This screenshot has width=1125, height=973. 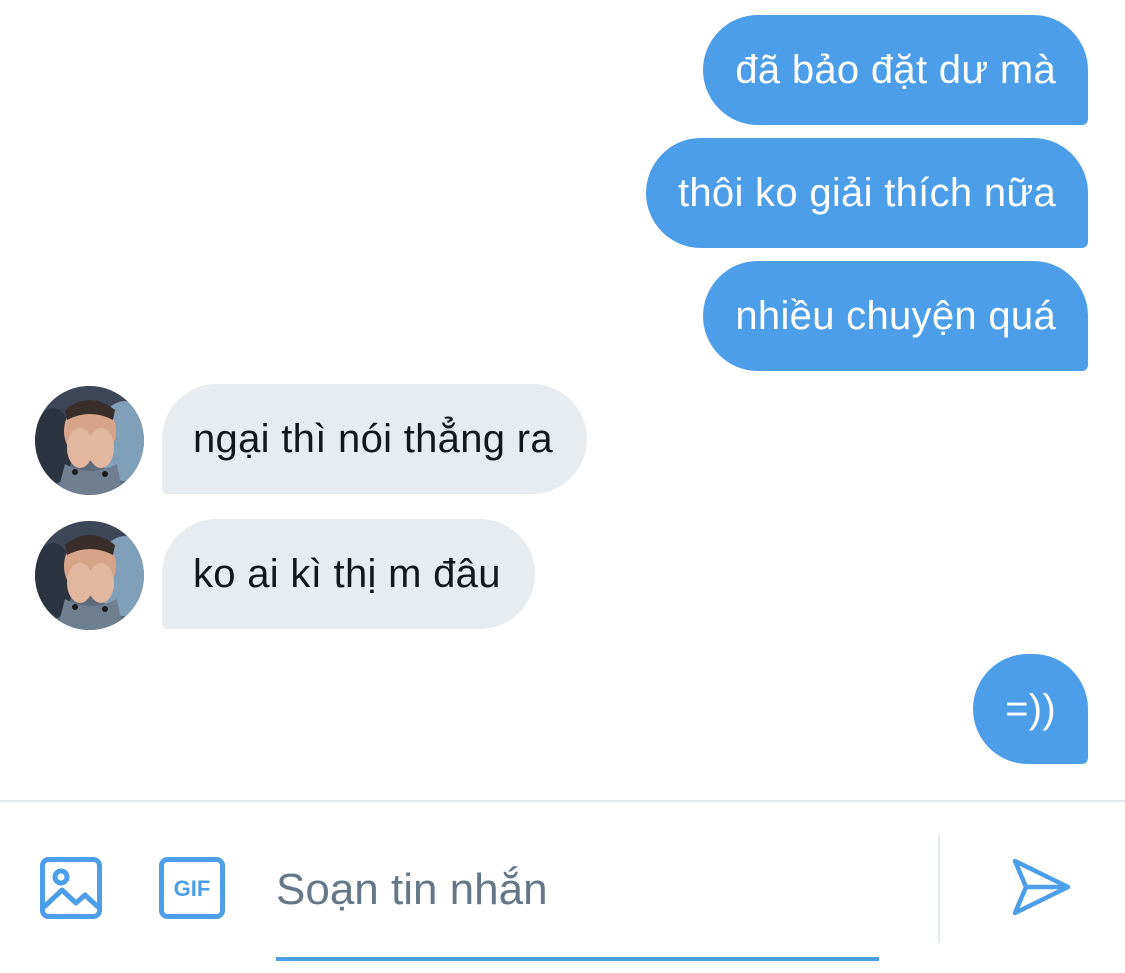 I want to click on message-text: nhiều chuyện quá, so click(x=895, y=315).